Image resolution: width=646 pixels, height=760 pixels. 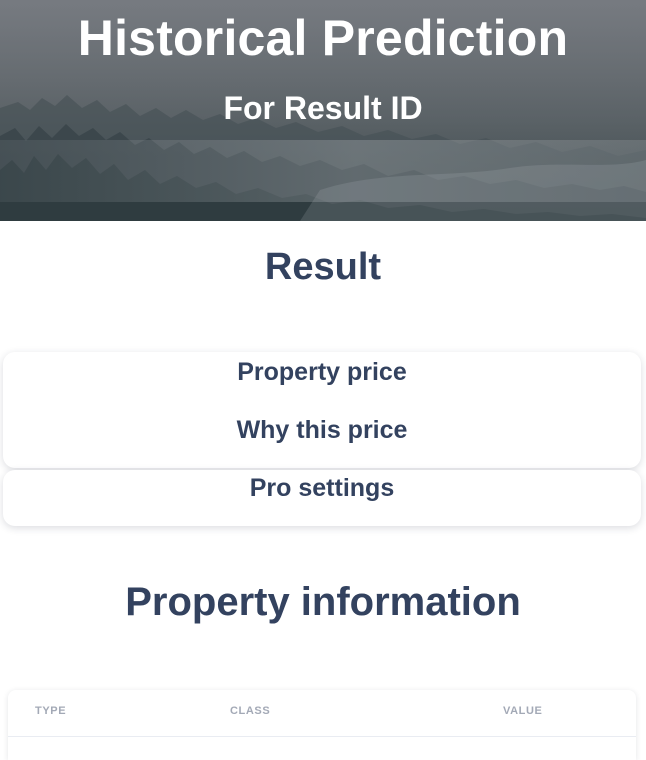 What do you see at coordinates (250, 711) in the screenshot?
I see `table-header-class: CLASS` at bounding box center [250, 711].